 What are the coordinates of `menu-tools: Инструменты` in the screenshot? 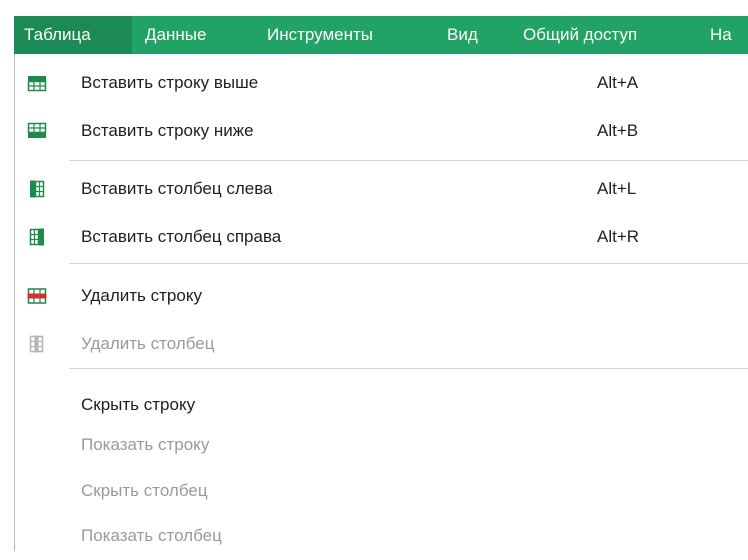 It's located at (320, 35).